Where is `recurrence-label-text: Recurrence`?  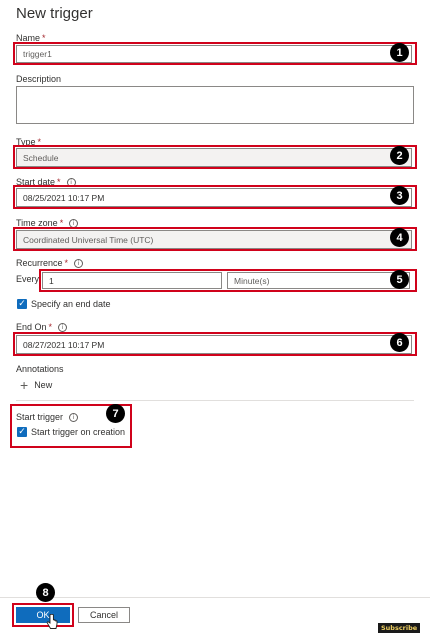 recurrence-label-text: Recurrence is located at coordinates (39, 263).